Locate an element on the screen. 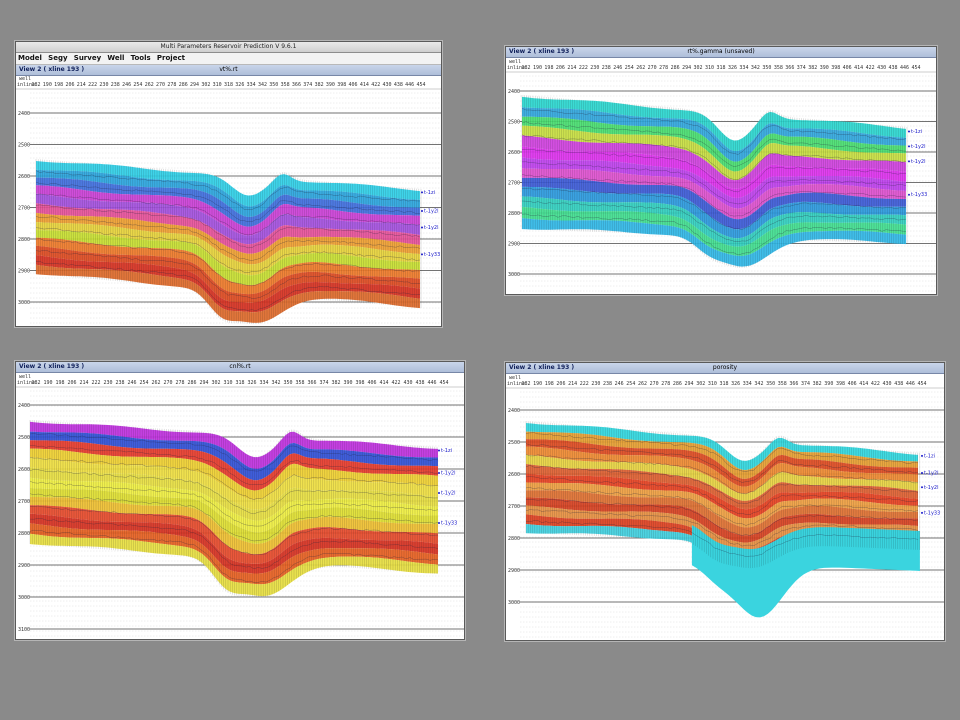 The width and height of the screenshot is (960, 720). view-title-bar: View 2 ( xline 193 ) cnl%.rt is located at coordinates (240, 367).